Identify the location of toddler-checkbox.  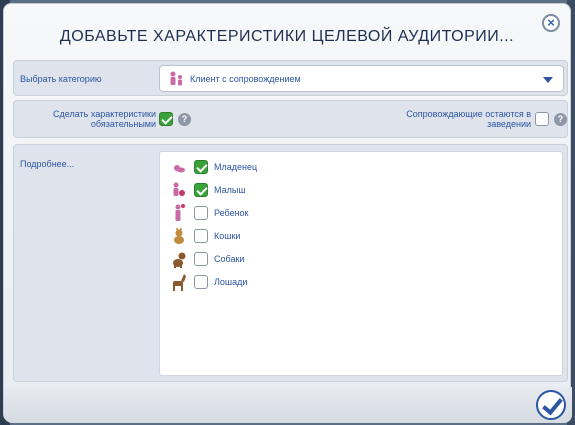
(201, 190).